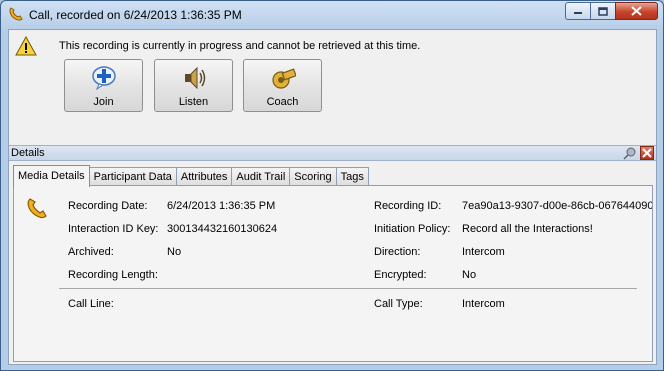 Image resolution: width=664 pixels, height=371 pixels. What do you see at coordinates (332, 14) in the screenshot?
I see `title-bar: Call, recorded on 6/24/2013 1:36:35 PM` at bounding box center [332, 14].